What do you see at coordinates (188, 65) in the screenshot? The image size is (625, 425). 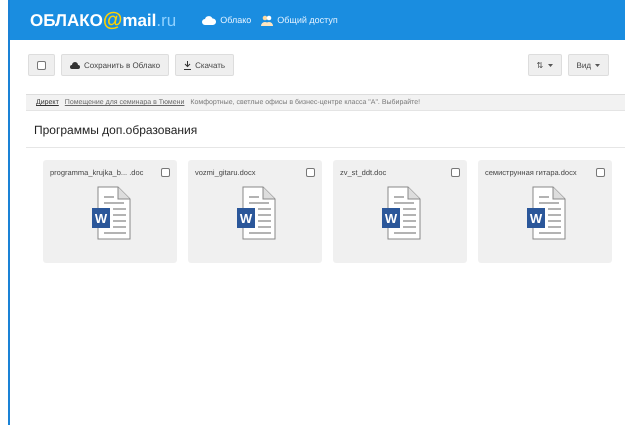 I see `download-icon` at bounding box center [188, 65].